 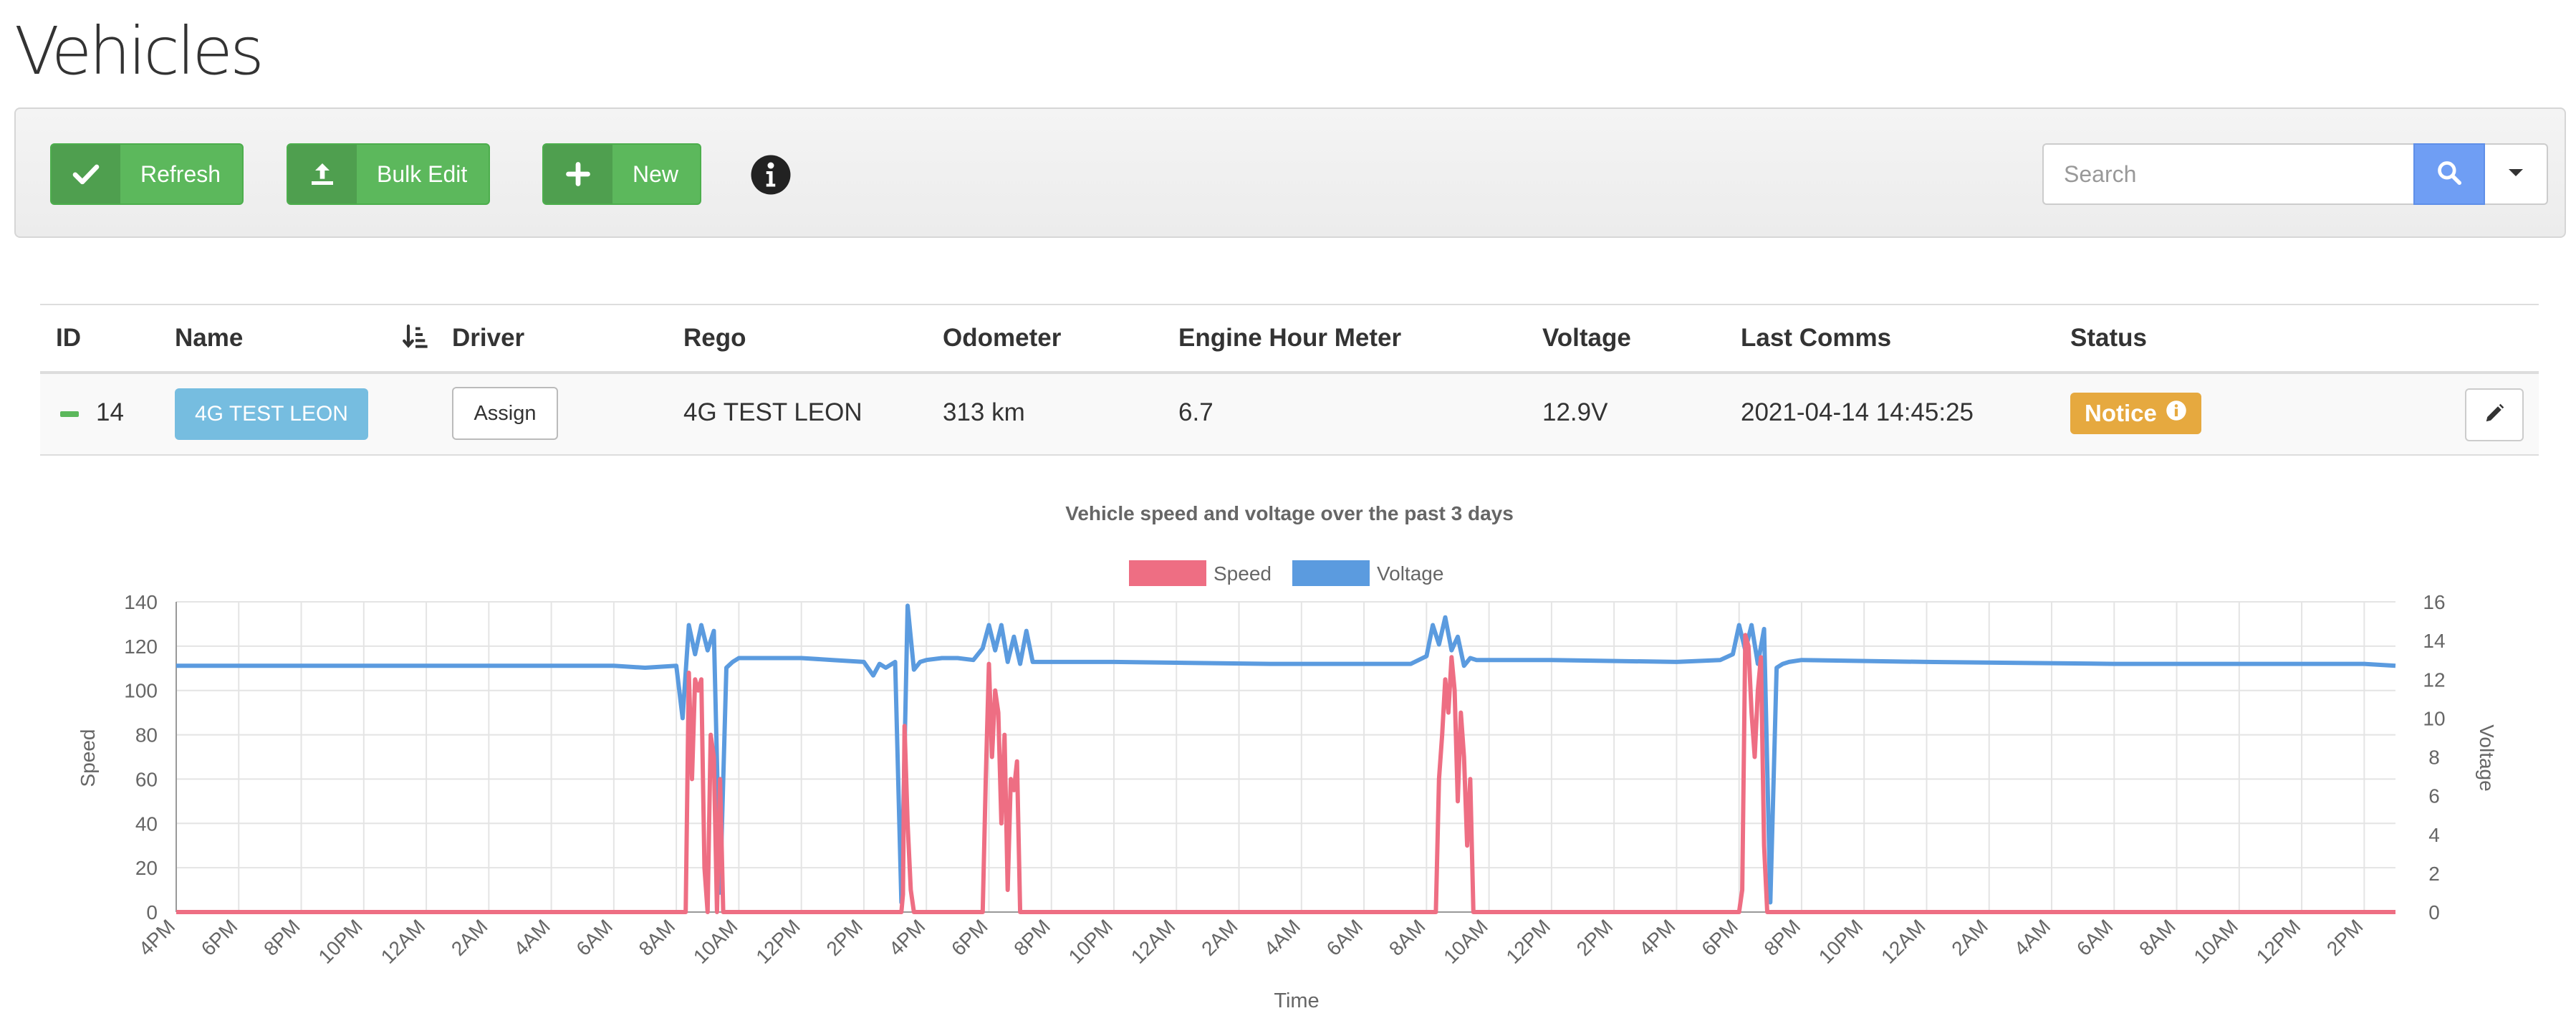 What do you see at coordinates (770, 174) in the screenshot?
I see `info-icon` at bounding box center [770, 174].